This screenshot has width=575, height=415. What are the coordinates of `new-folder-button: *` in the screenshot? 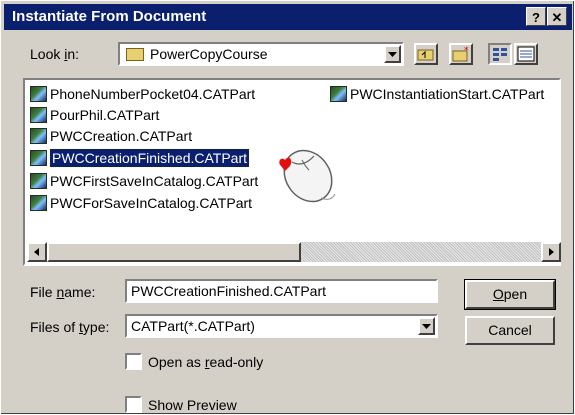 It's located at (461, 54).